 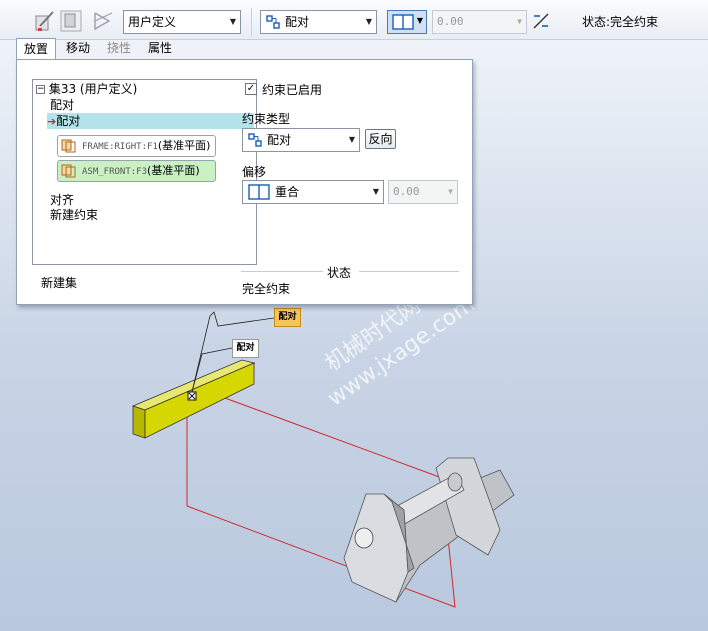 I want to click on tab-move: 移动, so click(x=78, y=48).